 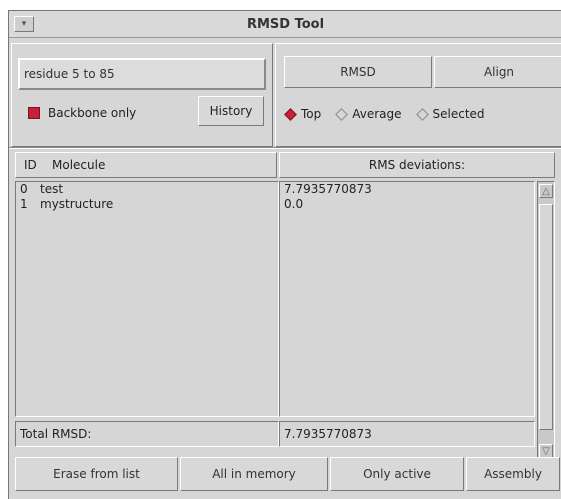 I want to click on row-molecule: test, so click(x=52, y=189).